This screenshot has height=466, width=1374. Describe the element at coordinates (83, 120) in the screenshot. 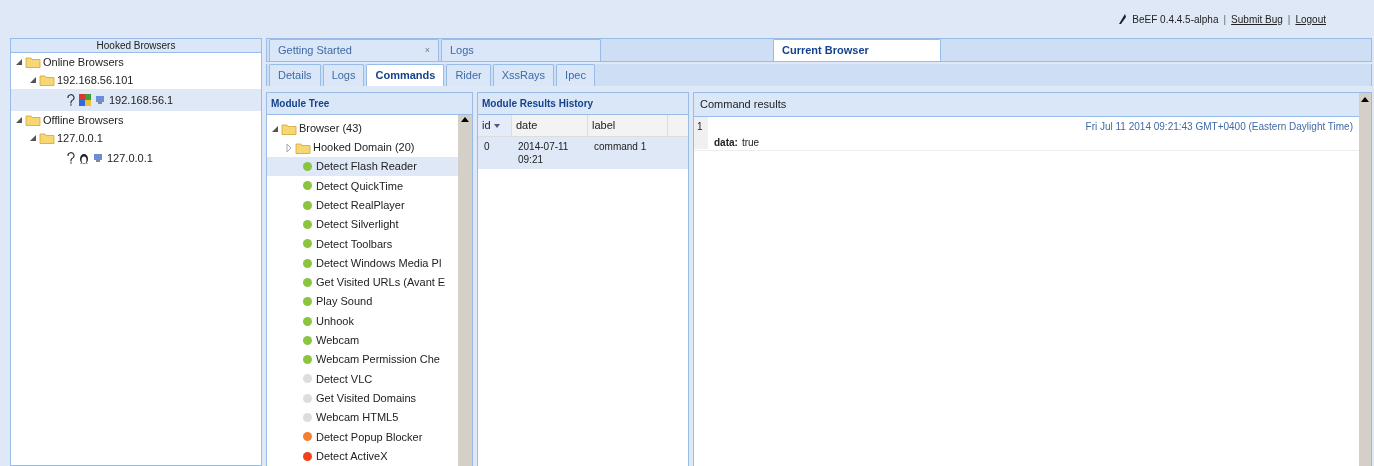

I see `tree-item: Offline Browsers` at that location.